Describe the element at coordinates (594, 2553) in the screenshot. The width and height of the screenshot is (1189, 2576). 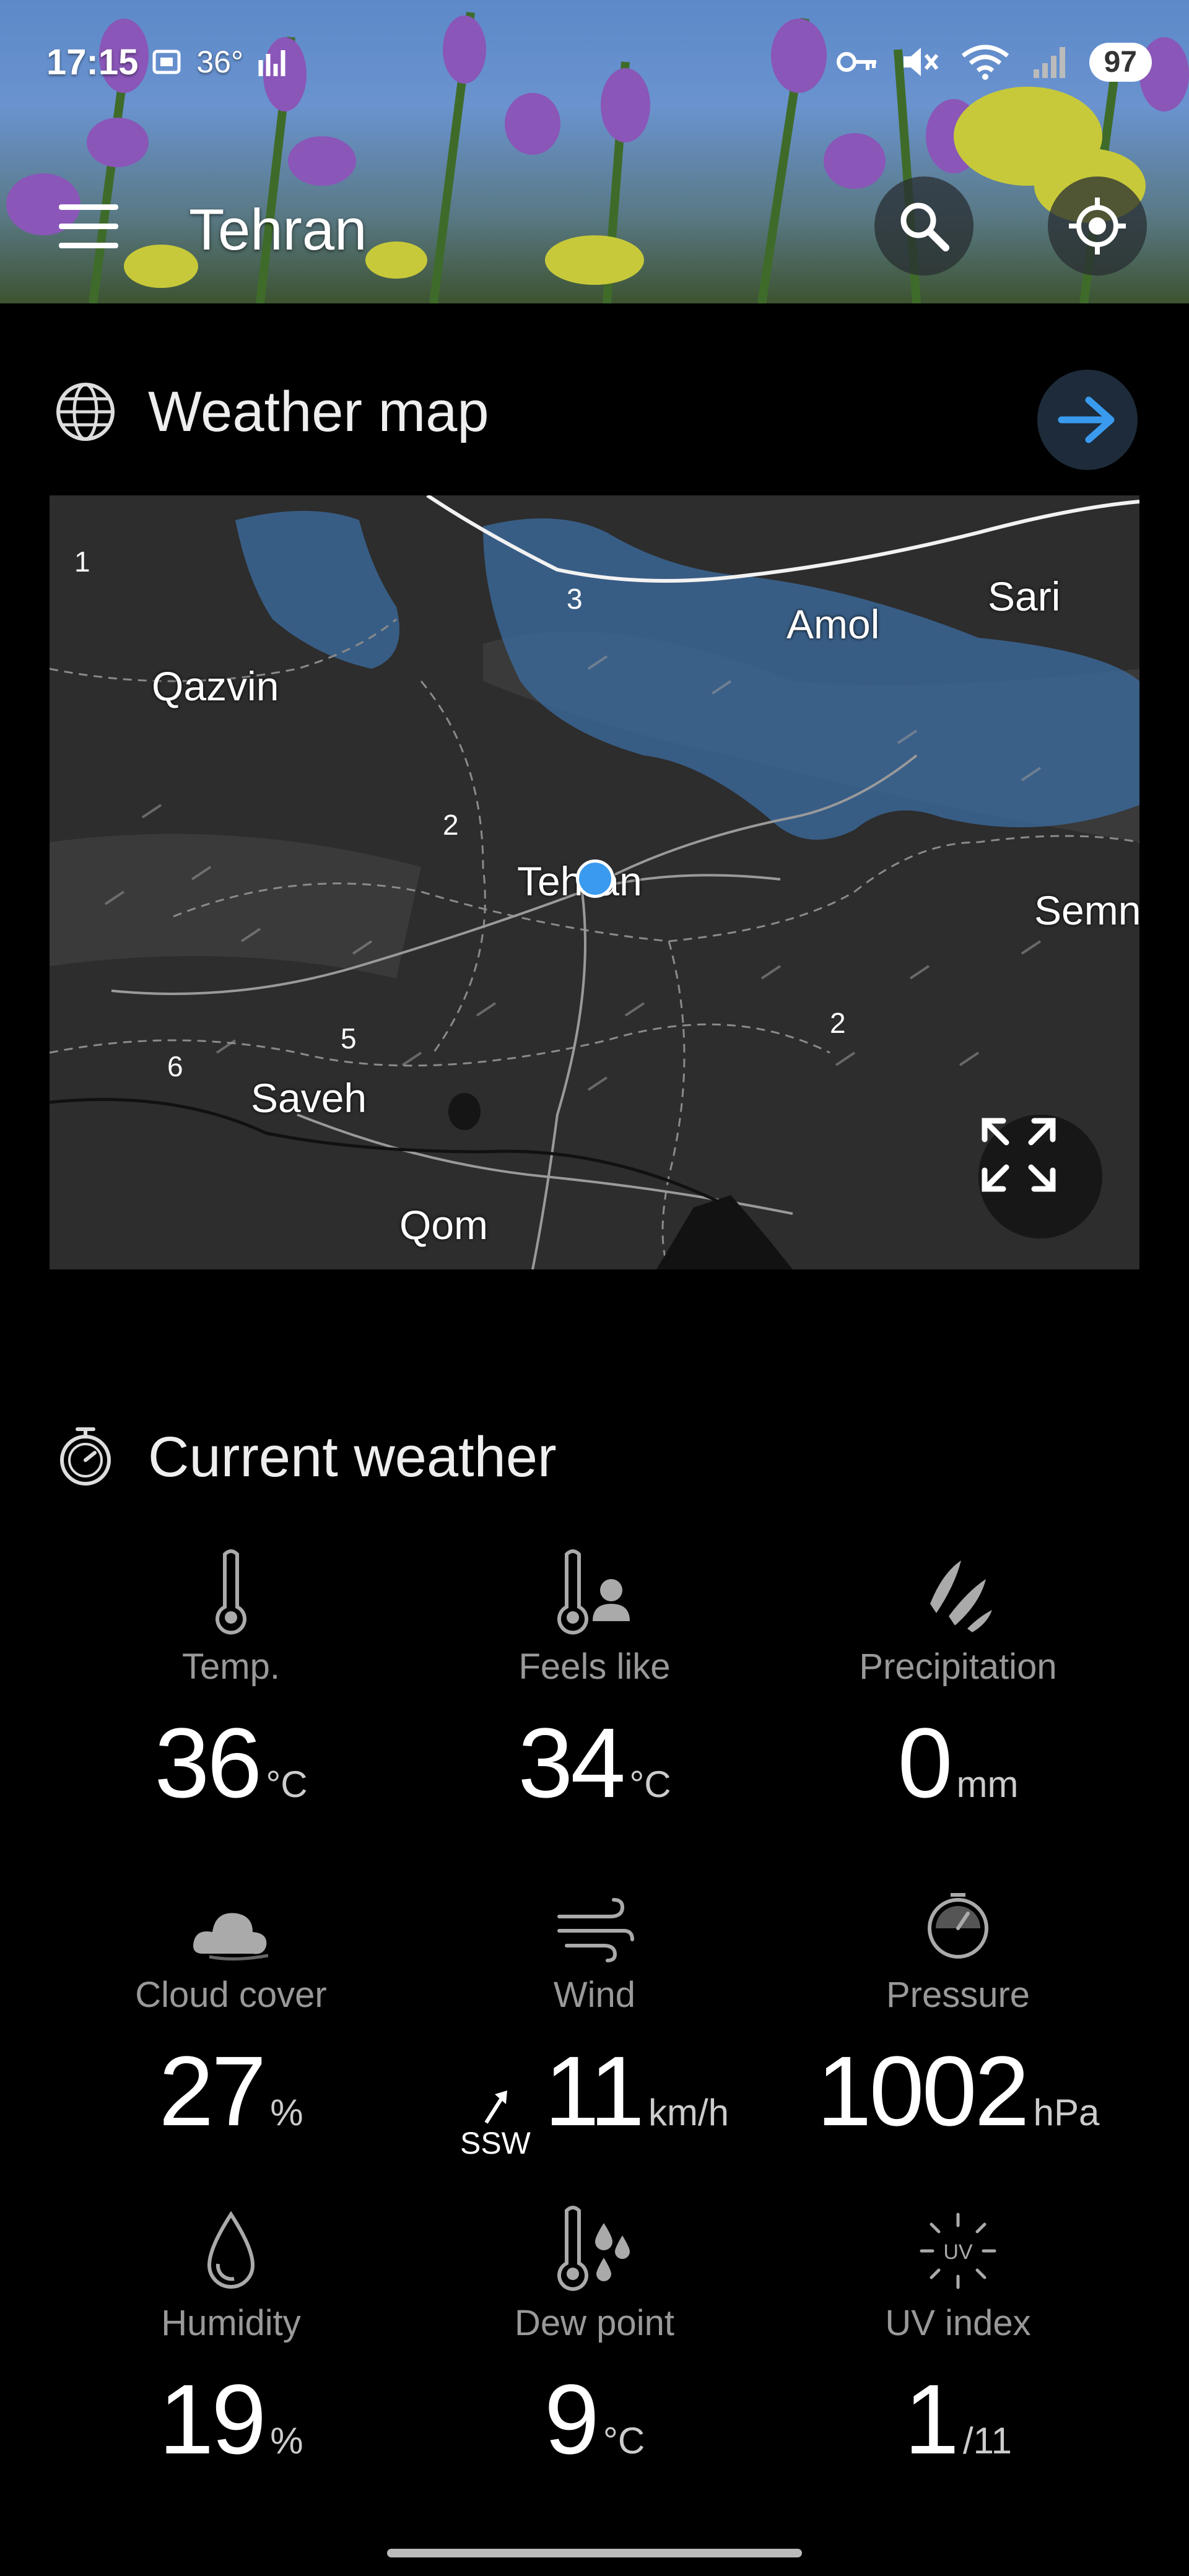
I see `home-indicator` at that location.